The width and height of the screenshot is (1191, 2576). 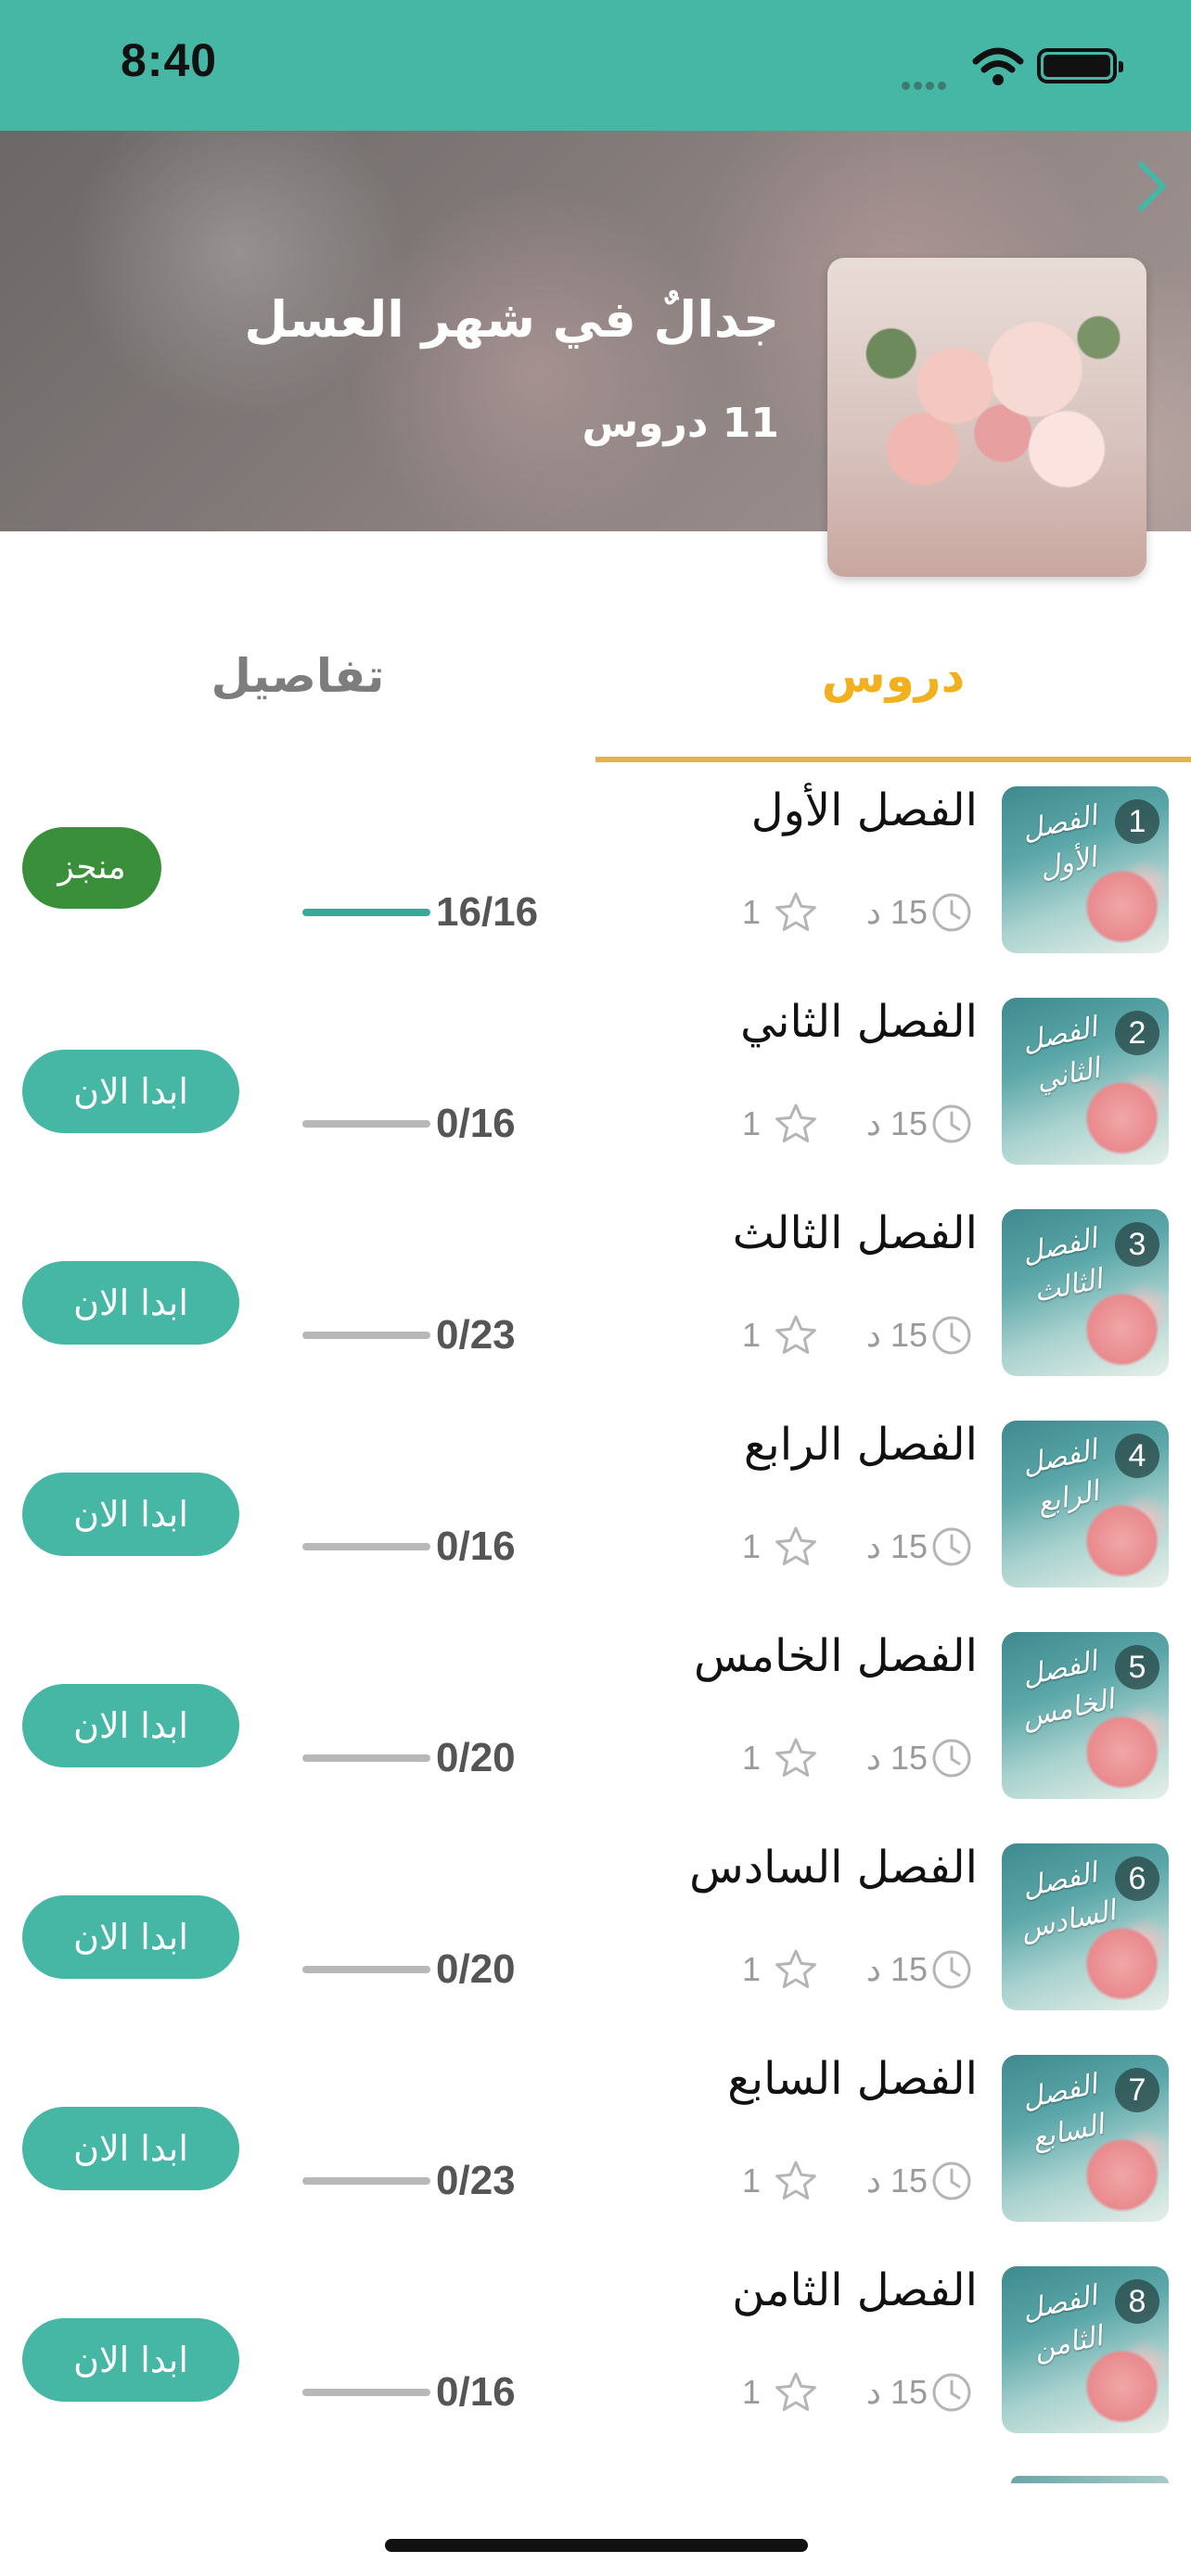 I want to click on lesson-thumbnail: الفصل الثامن 8, so click(x=1085, y=2350).